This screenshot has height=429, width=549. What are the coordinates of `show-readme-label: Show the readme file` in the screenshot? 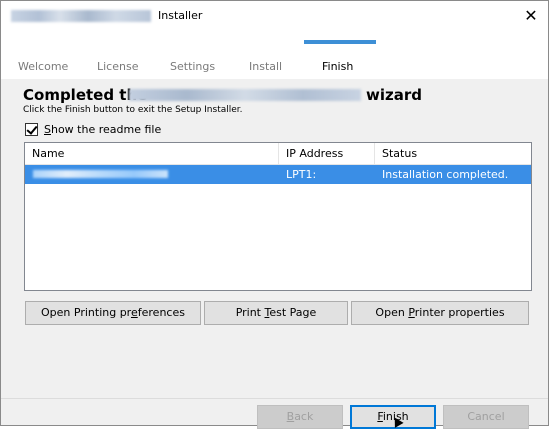 It's located at (103, 129).